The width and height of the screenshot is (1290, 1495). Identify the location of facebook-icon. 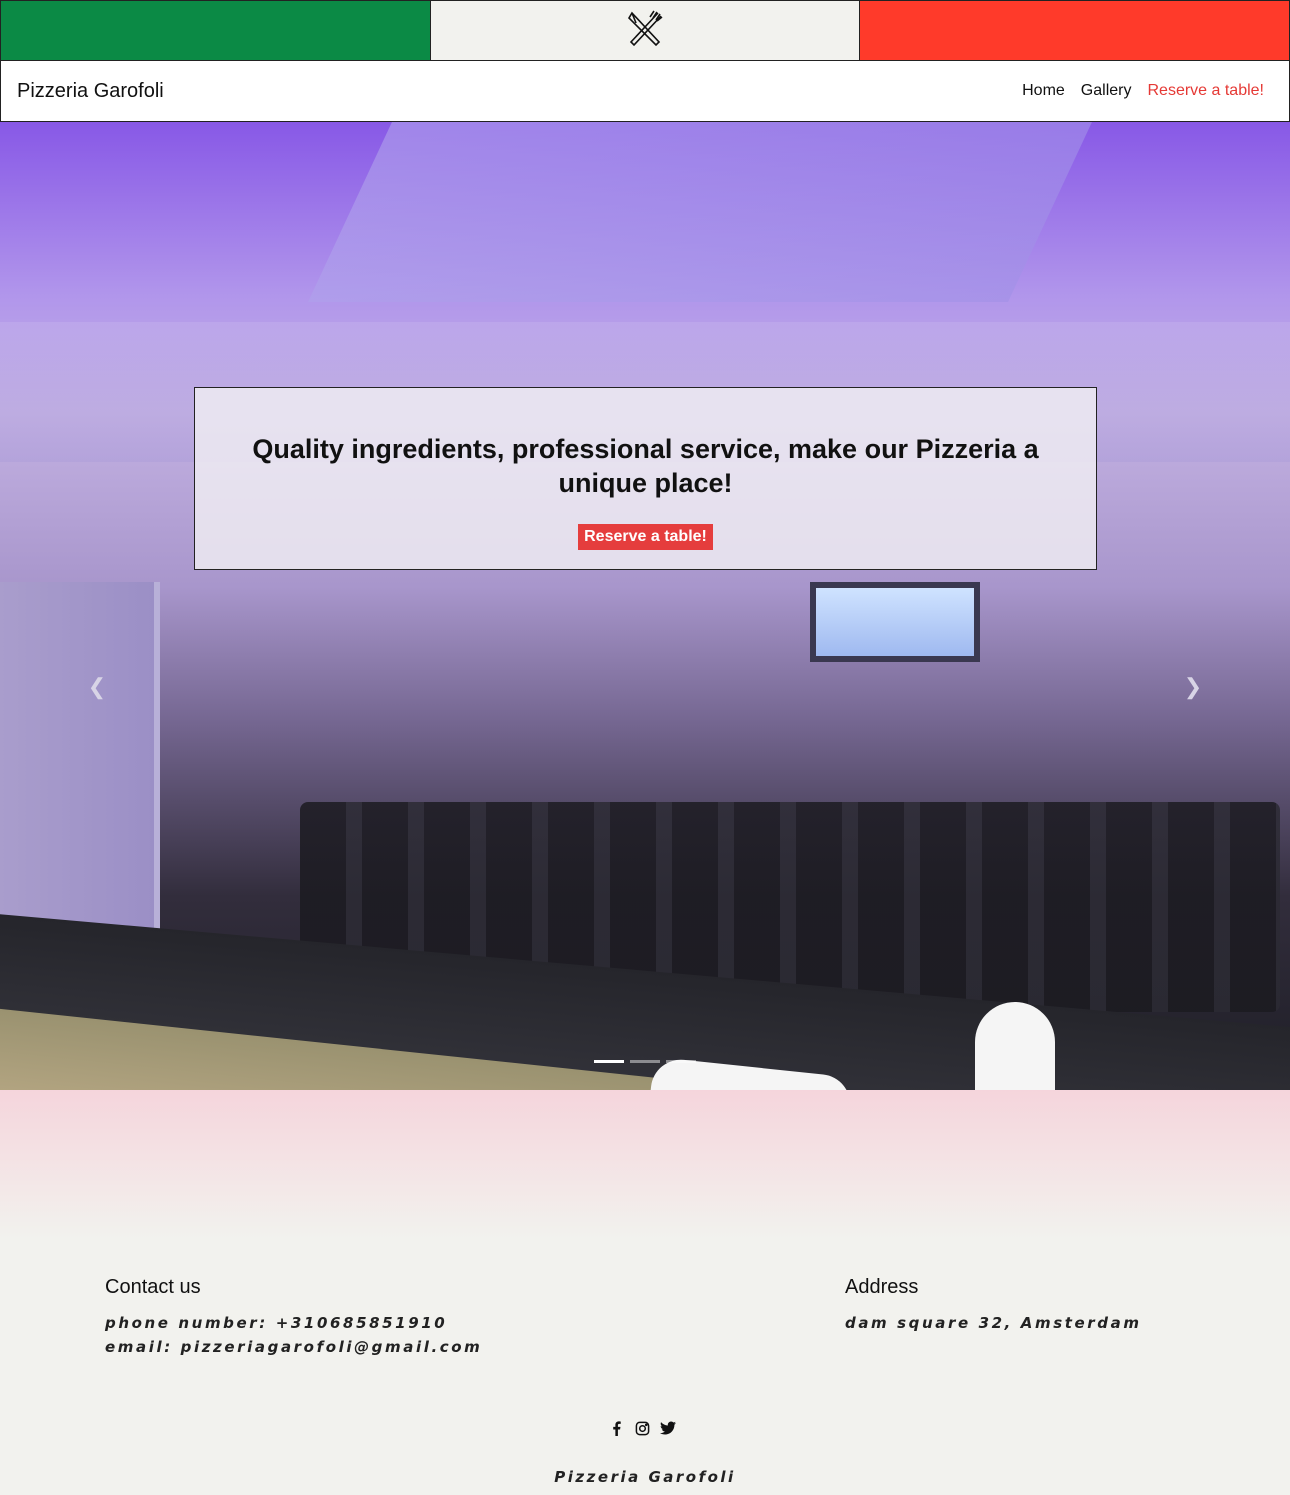
(616, 1428).